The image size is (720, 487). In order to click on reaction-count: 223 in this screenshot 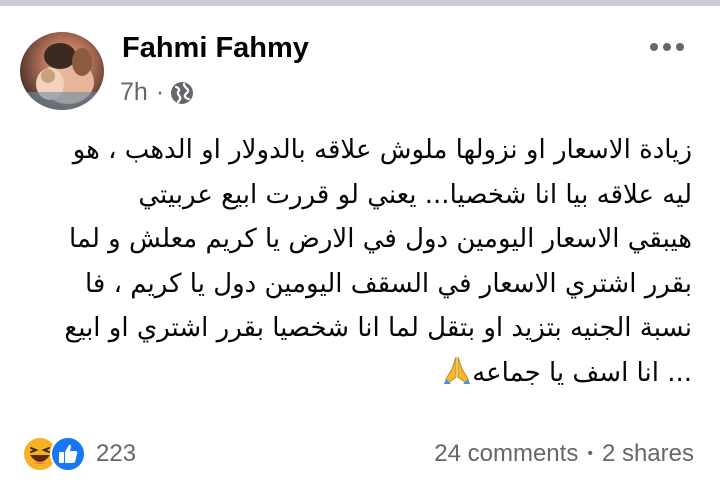, I will do `click(116, 454)`.